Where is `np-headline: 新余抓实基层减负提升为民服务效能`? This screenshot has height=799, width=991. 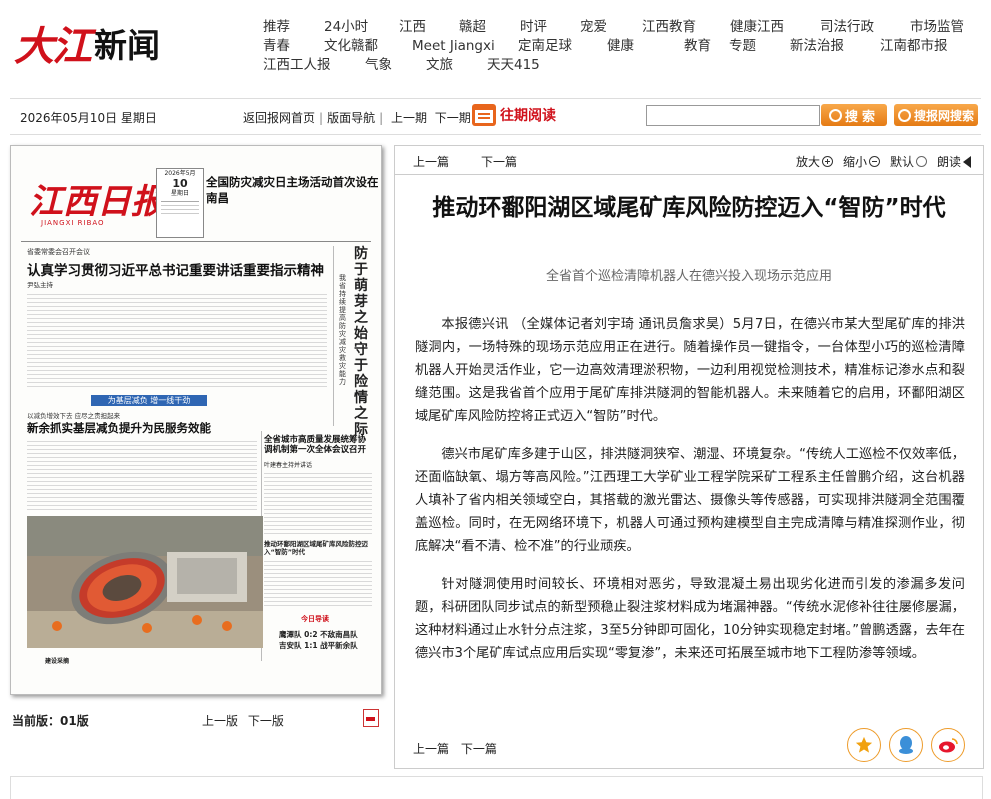 np-headline: 新余抓实基层减负提升为民服务效能 is located at coordinates (119, 428).